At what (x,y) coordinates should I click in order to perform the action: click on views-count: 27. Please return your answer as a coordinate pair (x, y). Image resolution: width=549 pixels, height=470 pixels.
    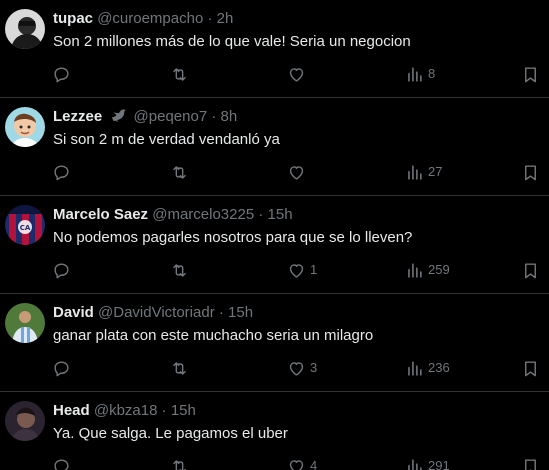
    Looking at the image, I should click on (435, 171).